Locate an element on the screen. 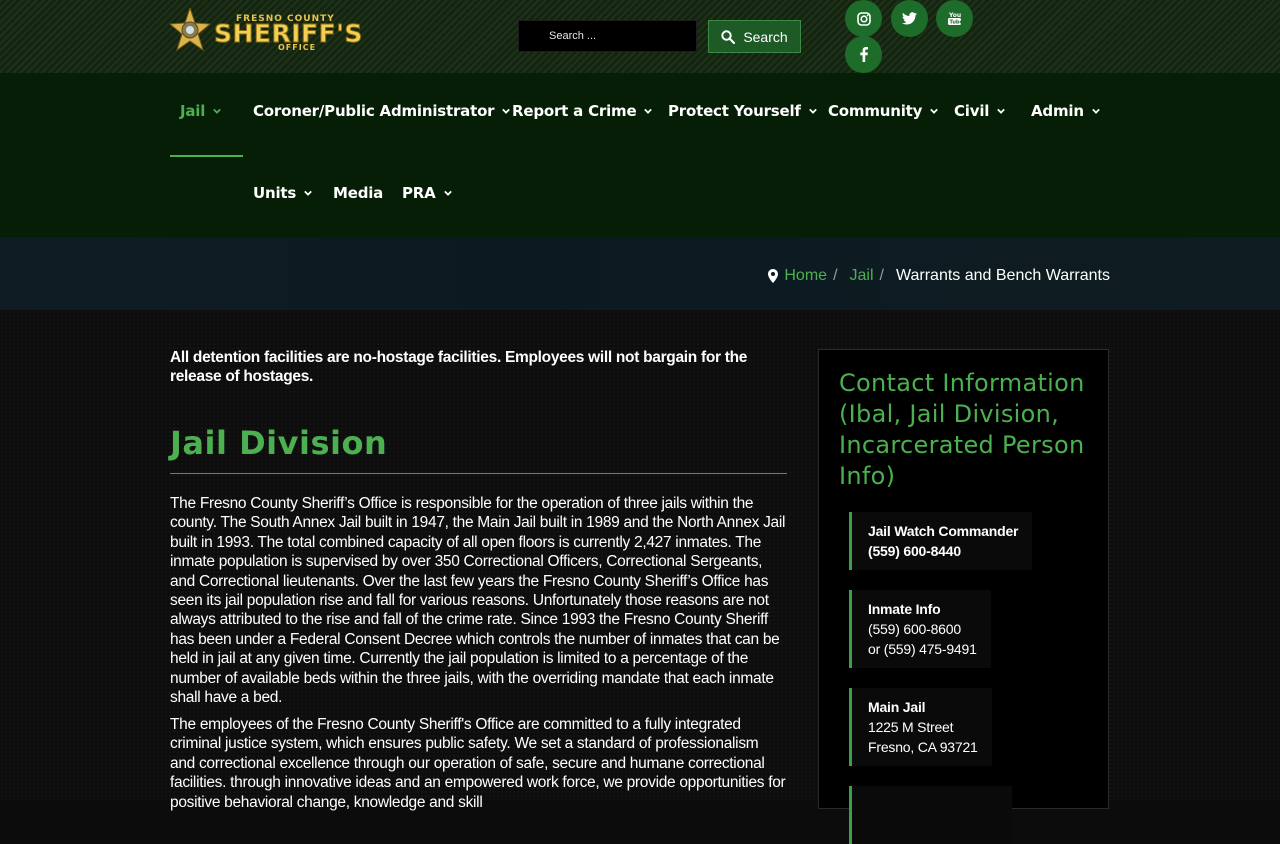  nav-item-protect-yourself: Protect Yourself is located at coordinates (742, 111).